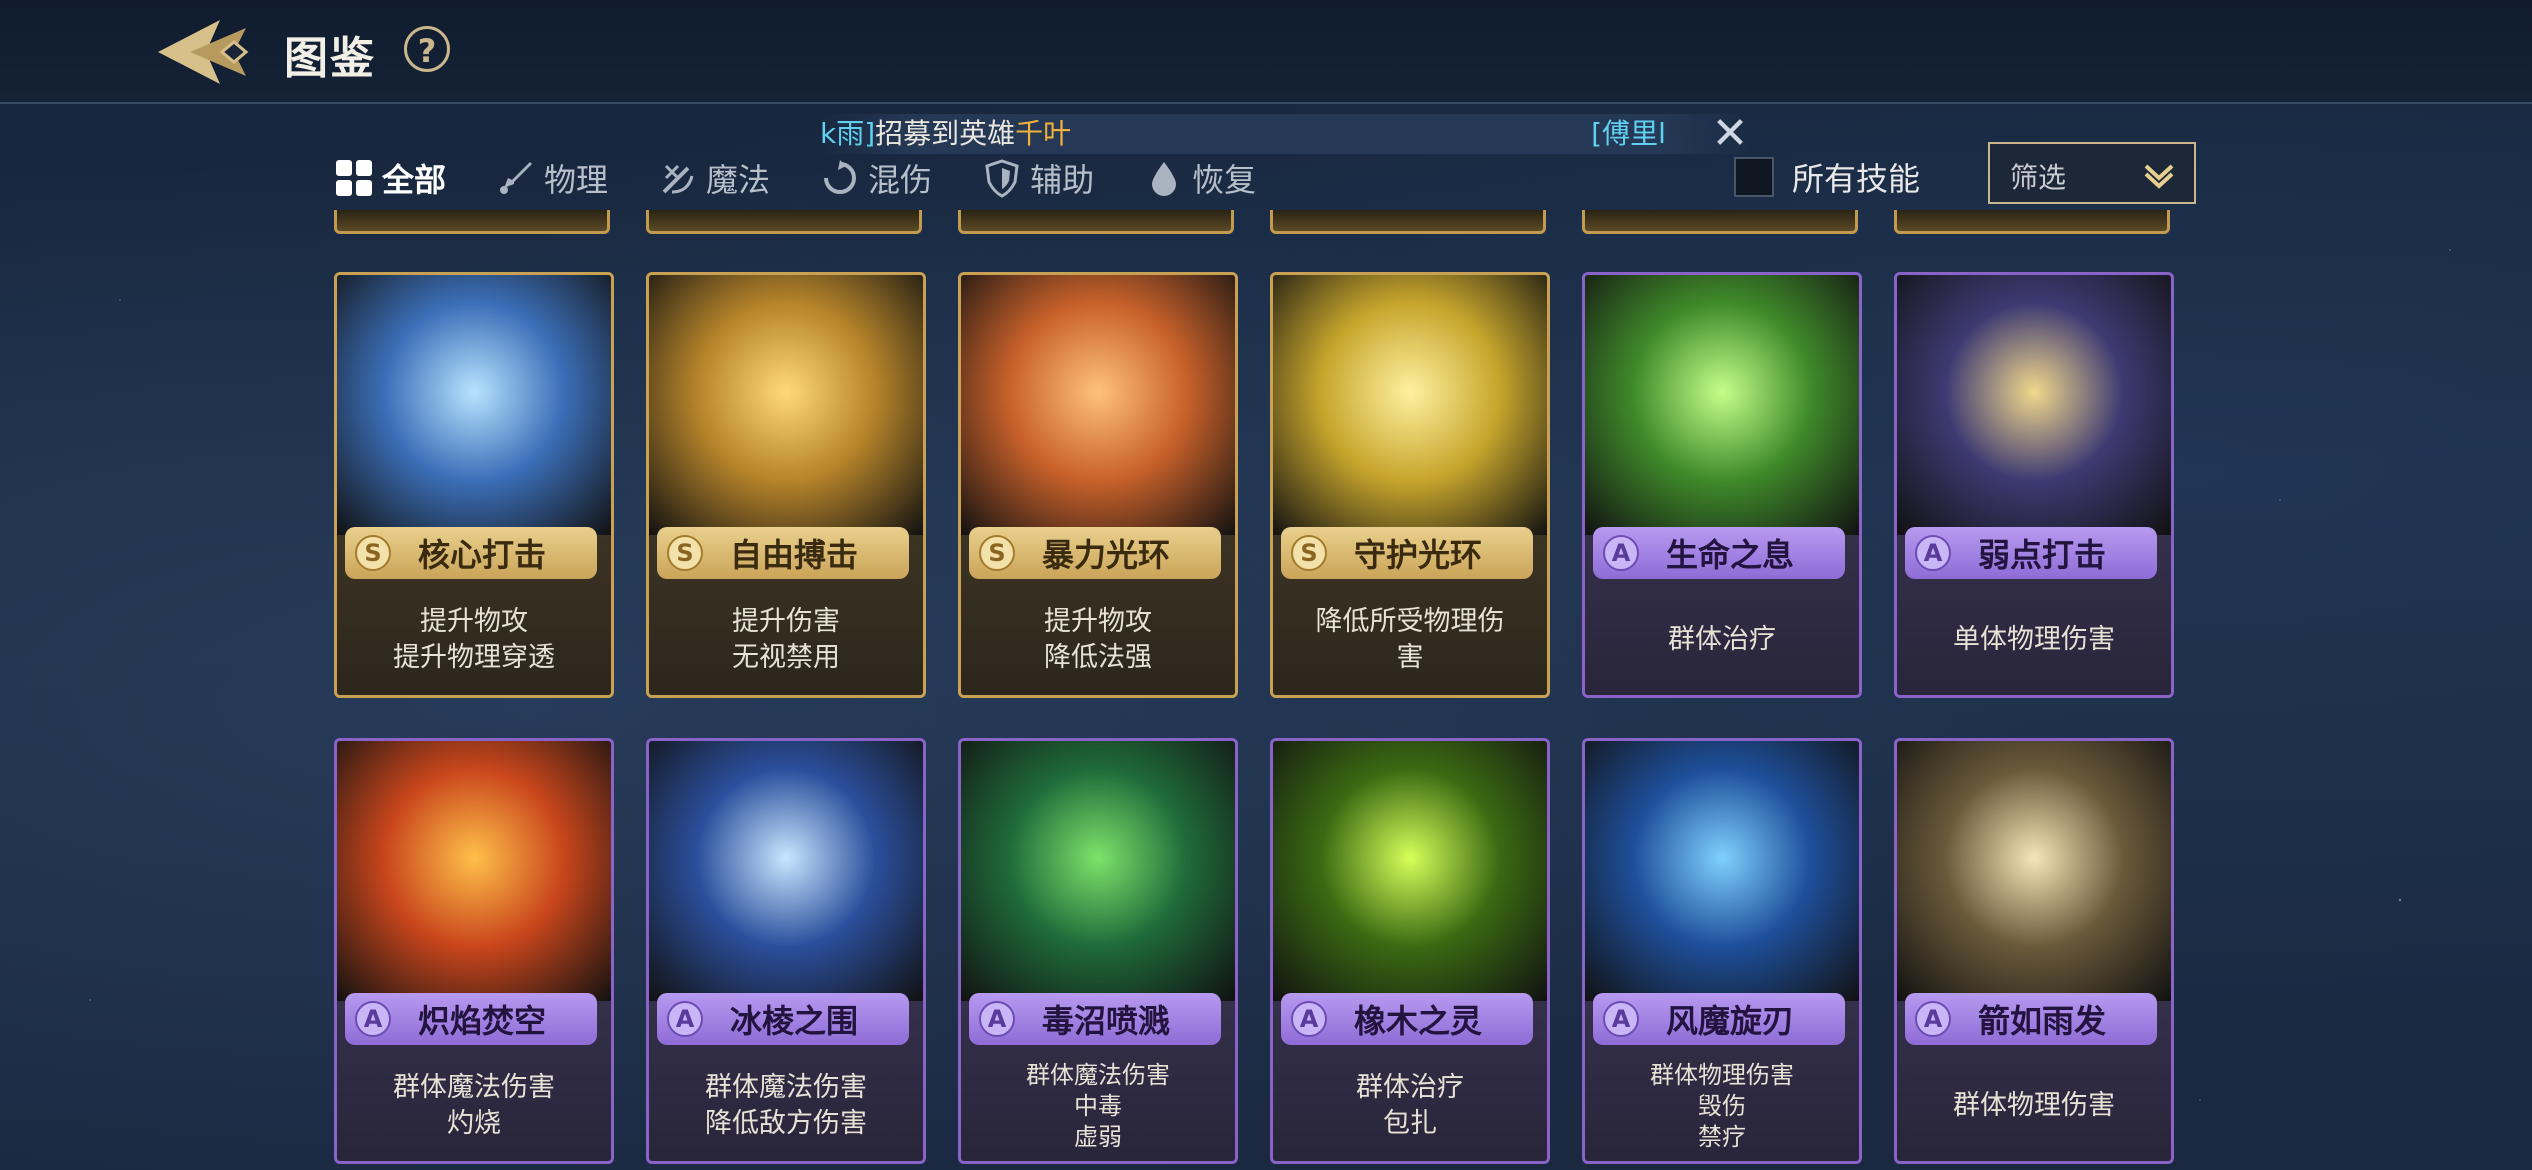  I want to click on skill-nameplate: A 风魔旋刃, so click(1719, 1019).